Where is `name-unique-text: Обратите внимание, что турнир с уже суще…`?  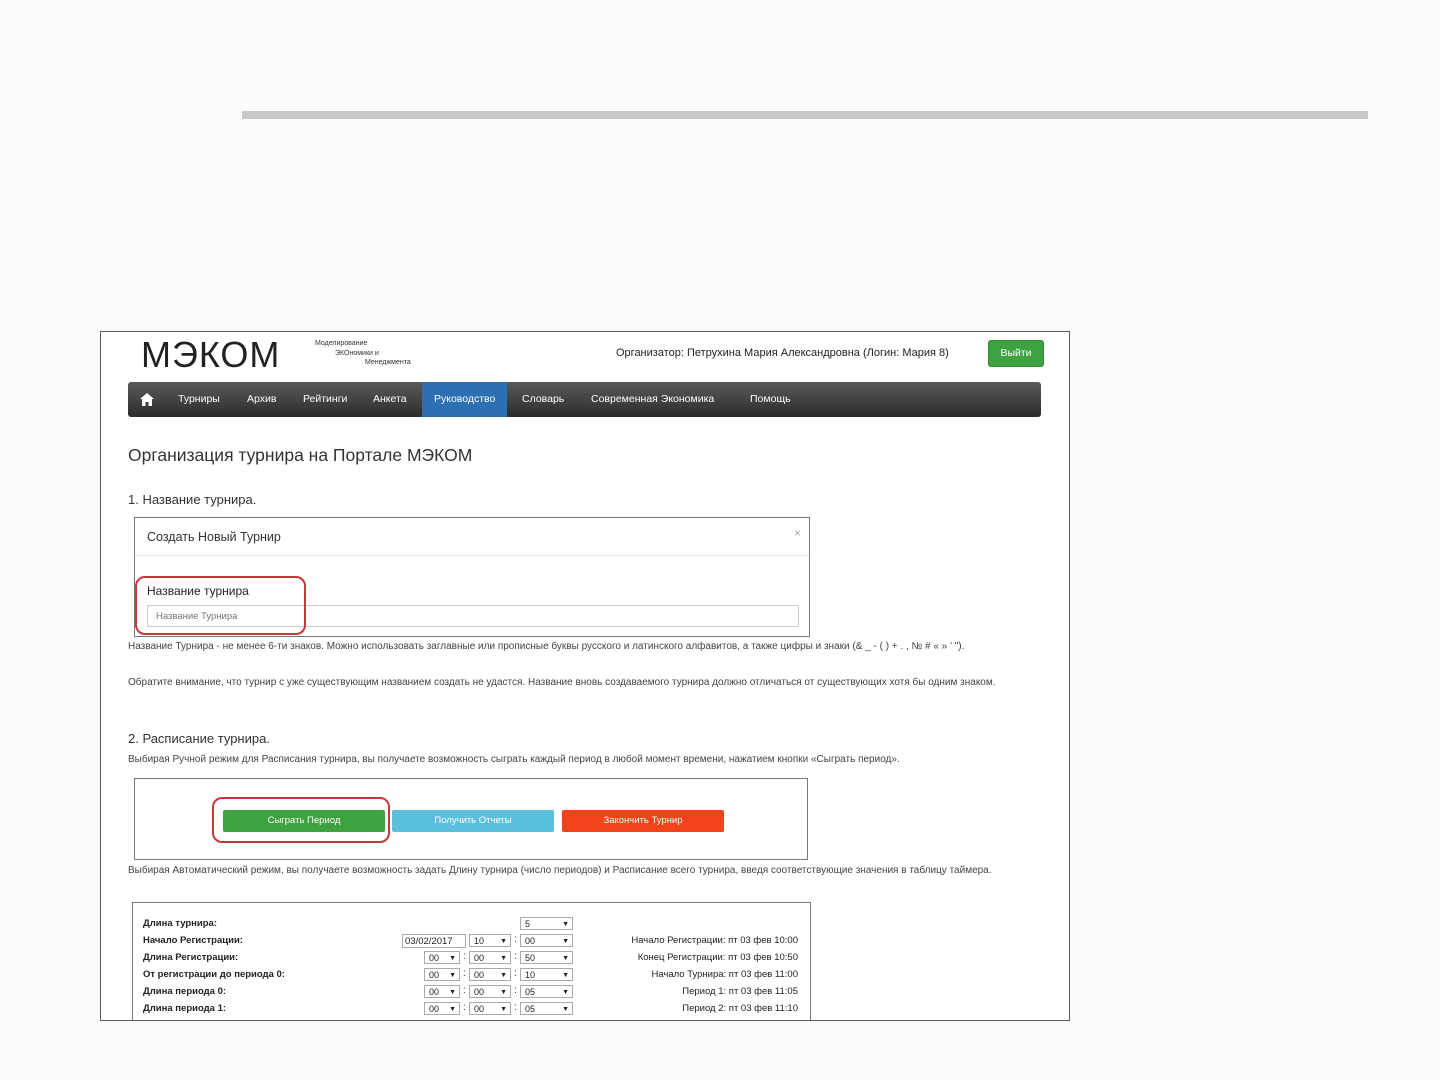
name-unique-text: Обратите внимание, что турнир с уже суще… is located at coordinates (562, 682).